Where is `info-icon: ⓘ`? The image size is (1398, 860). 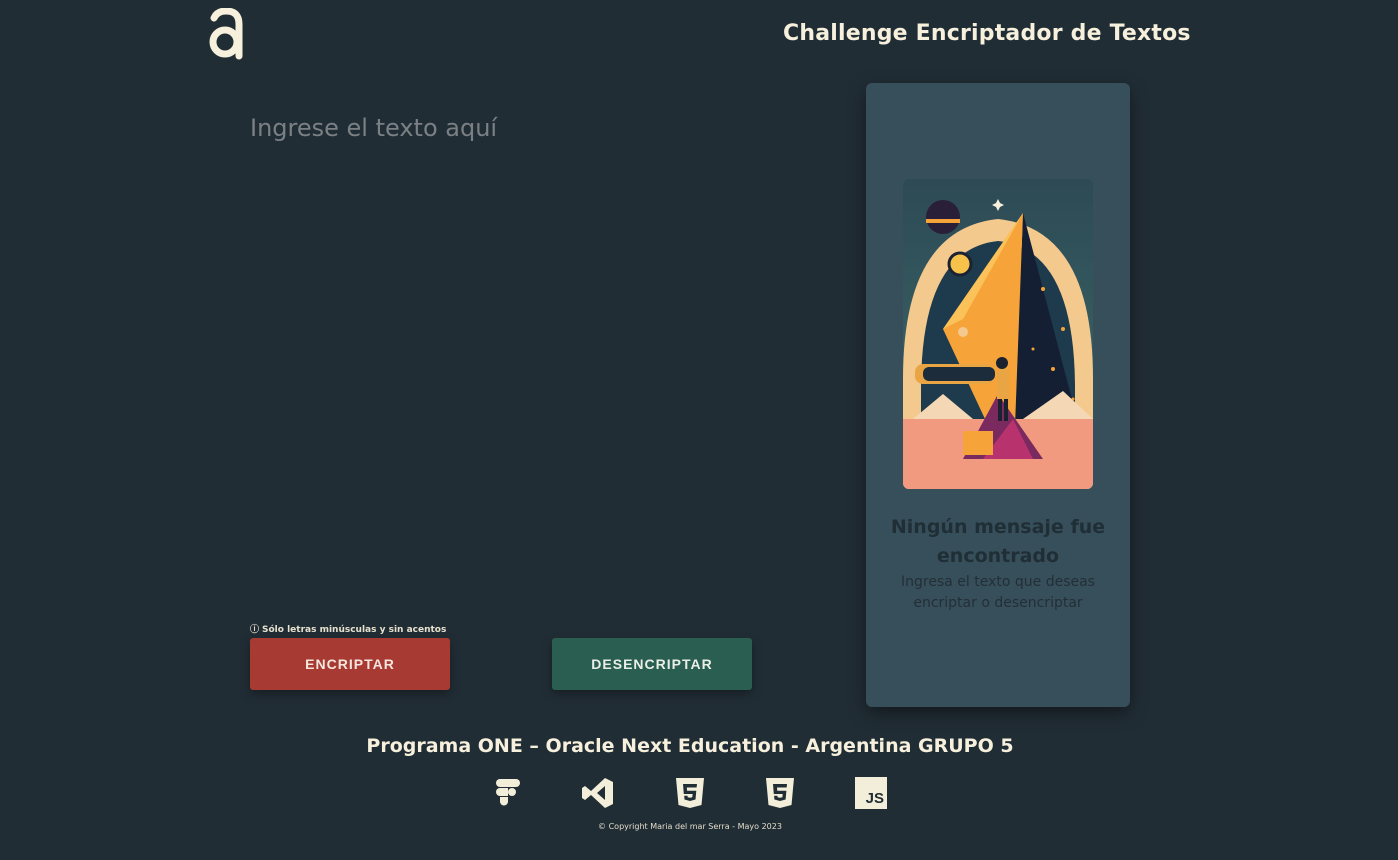 info-icon: ⓘ is located at coordinates (255, 630).